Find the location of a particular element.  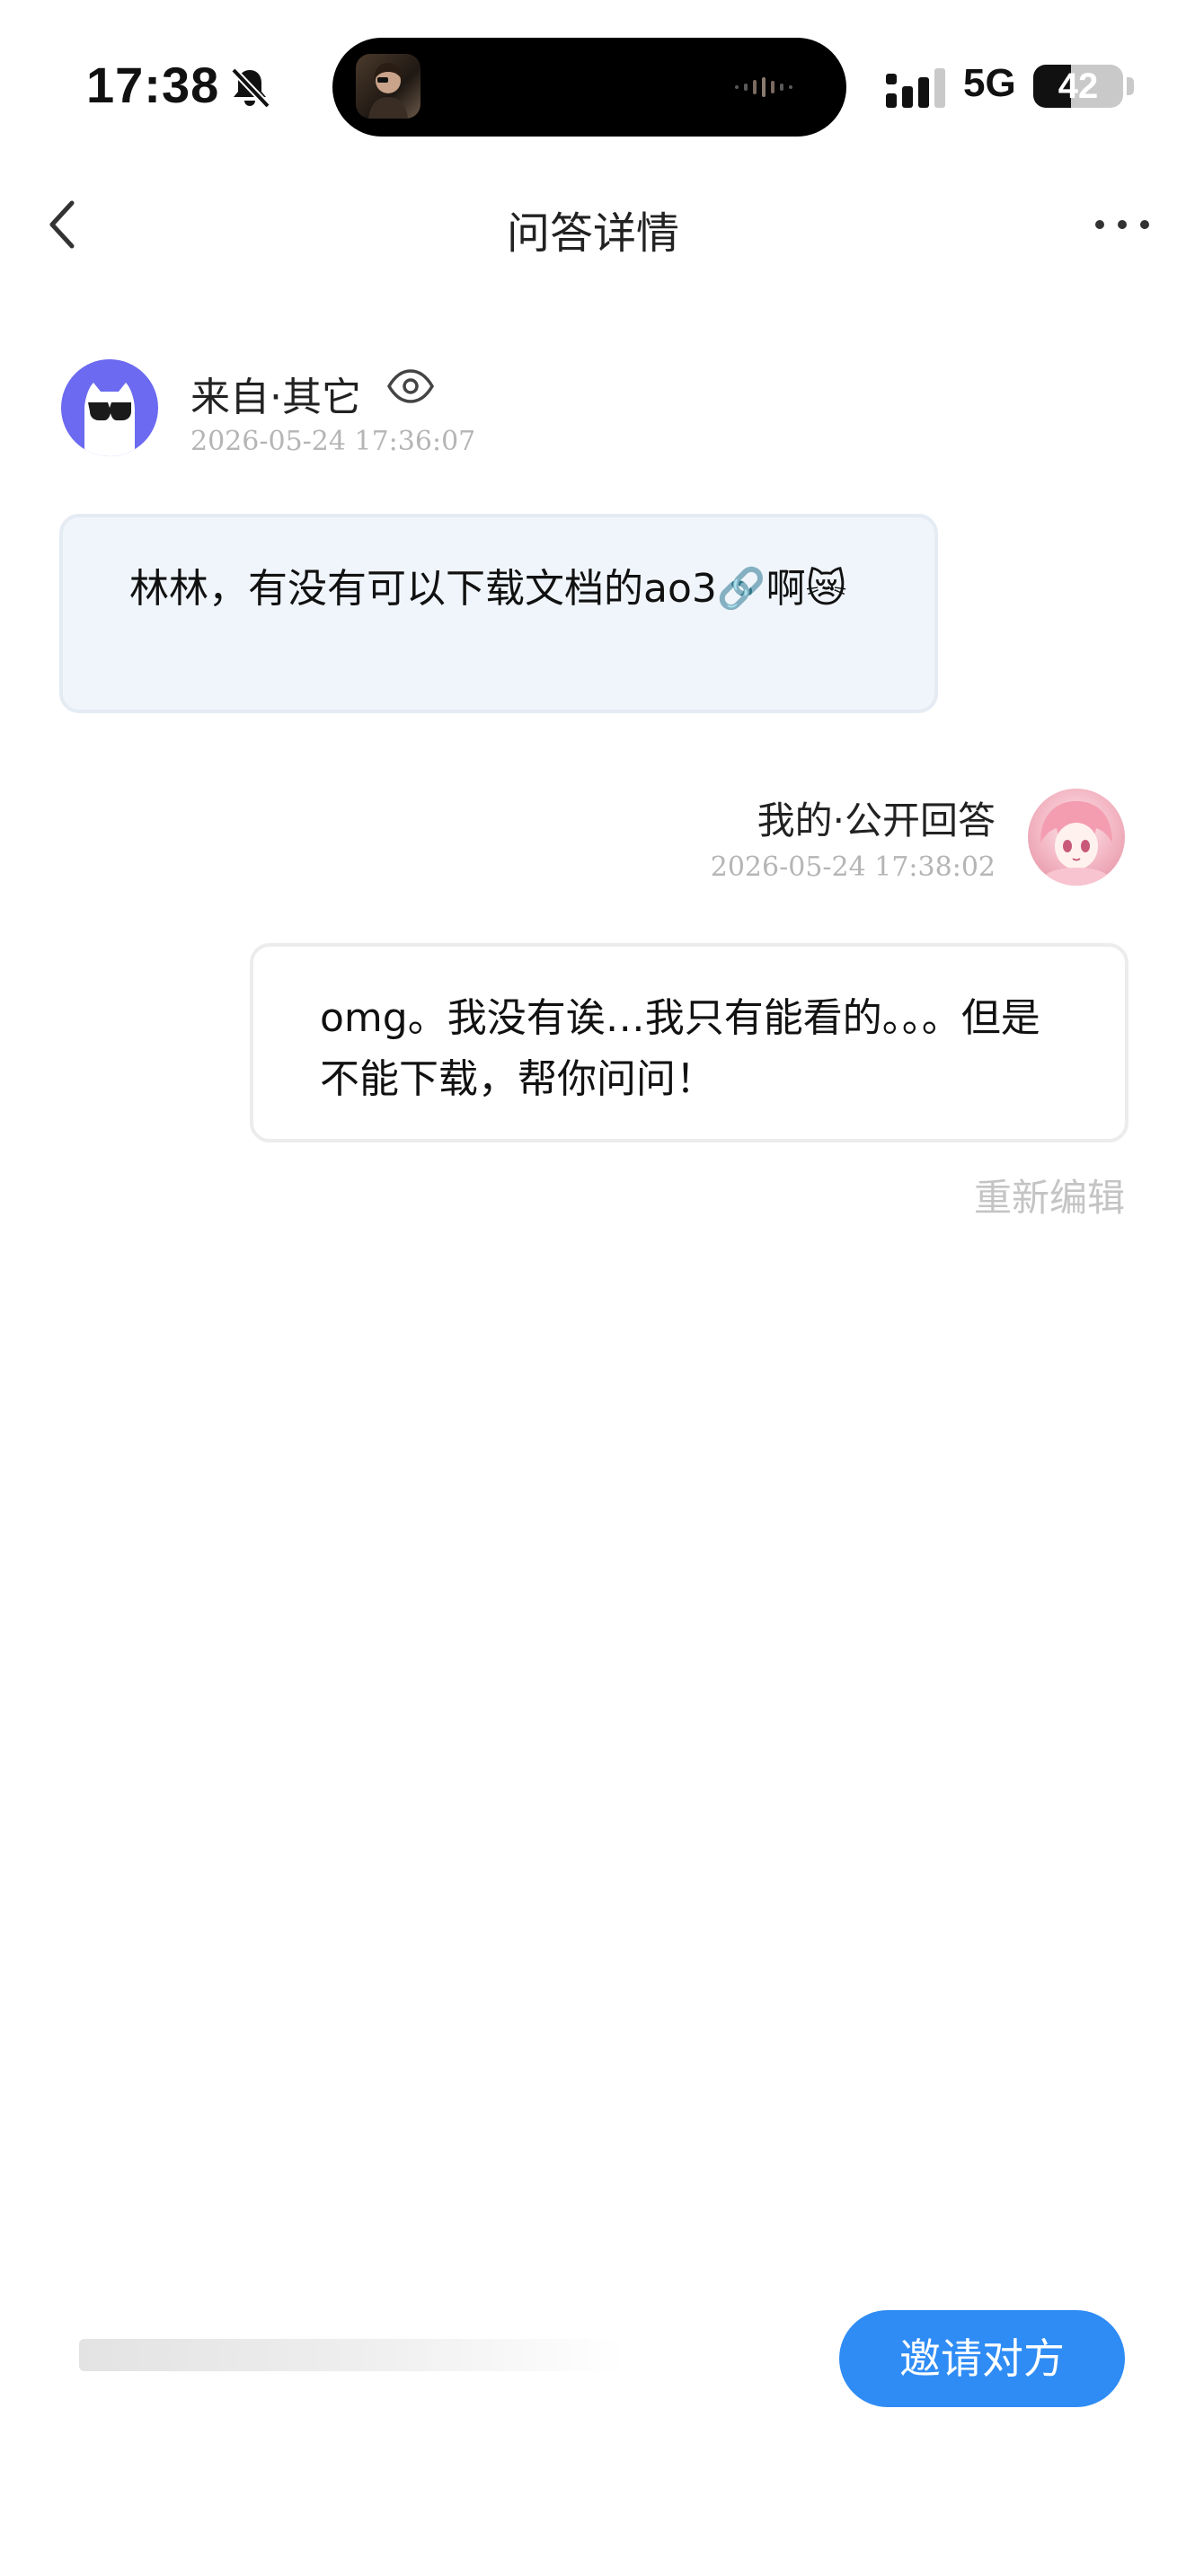

question-bubble: 林林，有没有可以下载文档的ao3🔗啊😿 is located at coordinates (498, 613).